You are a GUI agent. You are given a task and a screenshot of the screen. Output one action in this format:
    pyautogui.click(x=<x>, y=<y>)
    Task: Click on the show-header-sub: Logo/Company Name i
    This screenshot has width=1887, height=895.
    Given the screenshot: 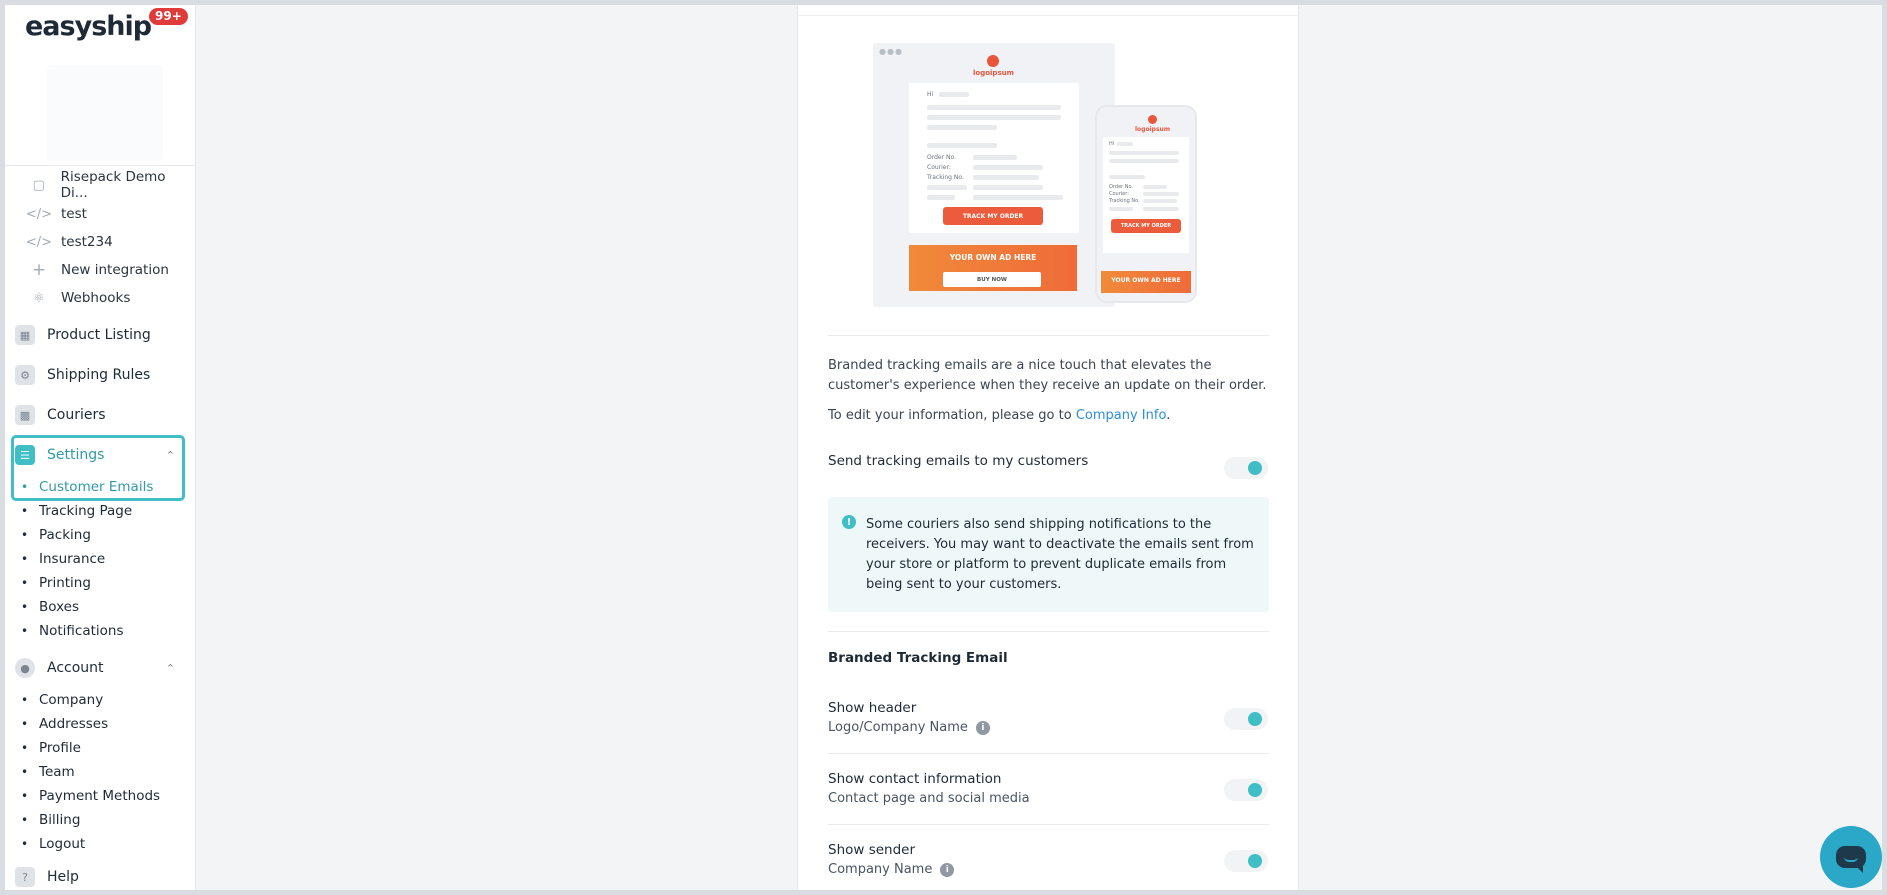 What is the action you would take?
    pyautogui.click(x=909, y=727)
    